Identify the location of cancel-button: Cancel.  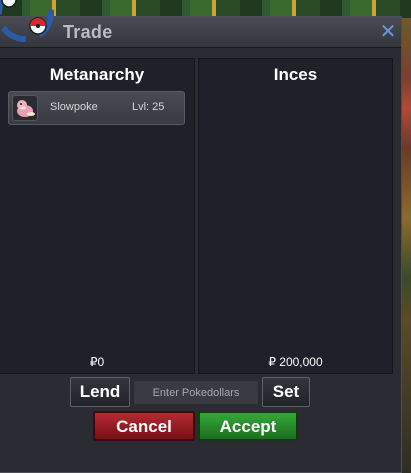
(144, 426).